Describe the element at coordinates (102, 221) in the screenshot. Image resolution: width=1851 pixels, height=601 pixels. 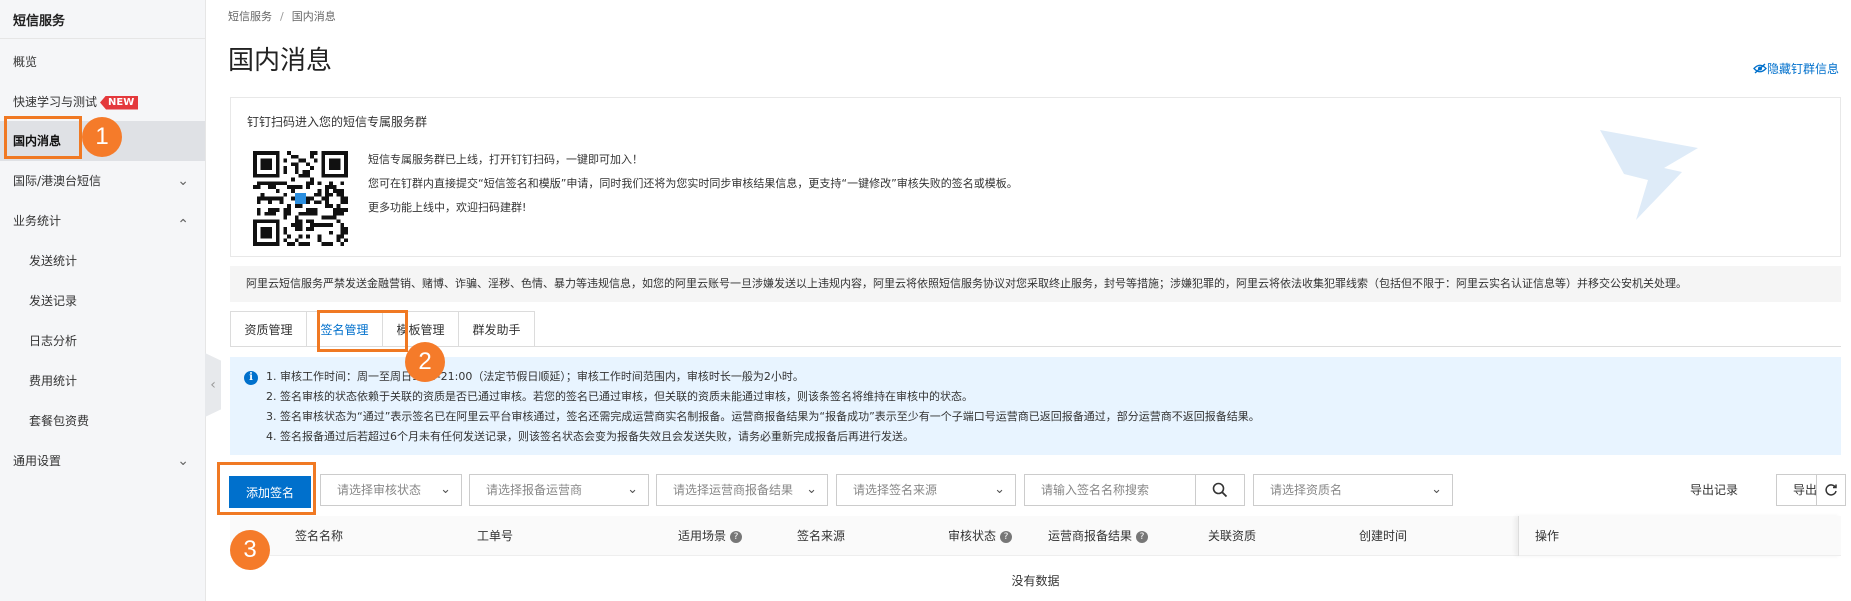
I see `sidebar-item-statistics: 业务统计 ⌃` at that location.